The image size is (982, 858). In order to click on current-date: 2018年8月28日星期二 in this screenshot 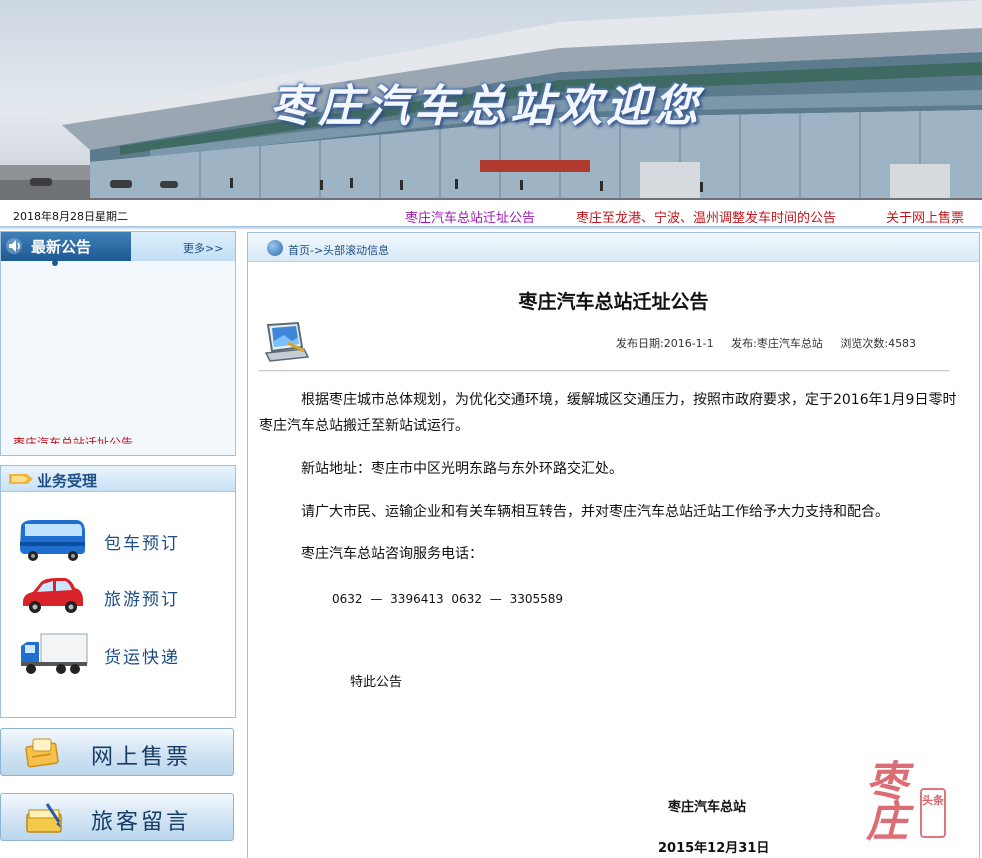, I will do `click(70, 216)`.